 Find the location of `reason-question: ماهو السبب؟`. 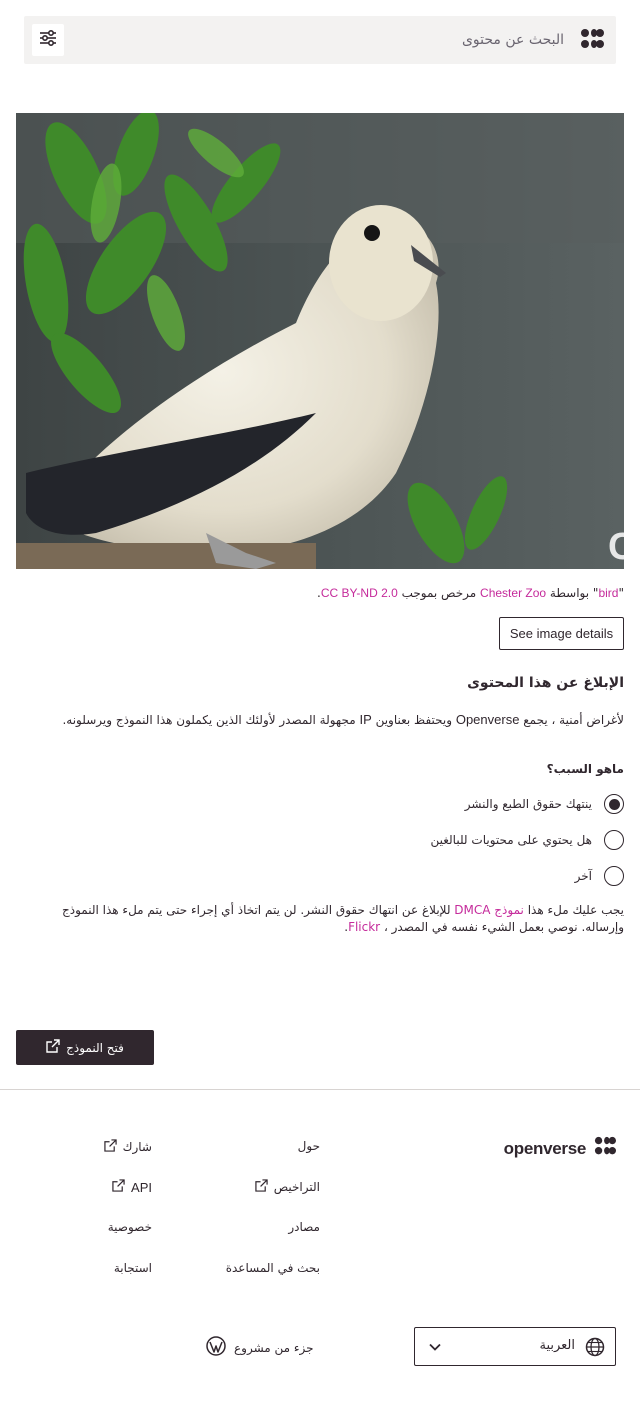

reason-question: ماهو السبب؟ is located at coordinates (585, 769).